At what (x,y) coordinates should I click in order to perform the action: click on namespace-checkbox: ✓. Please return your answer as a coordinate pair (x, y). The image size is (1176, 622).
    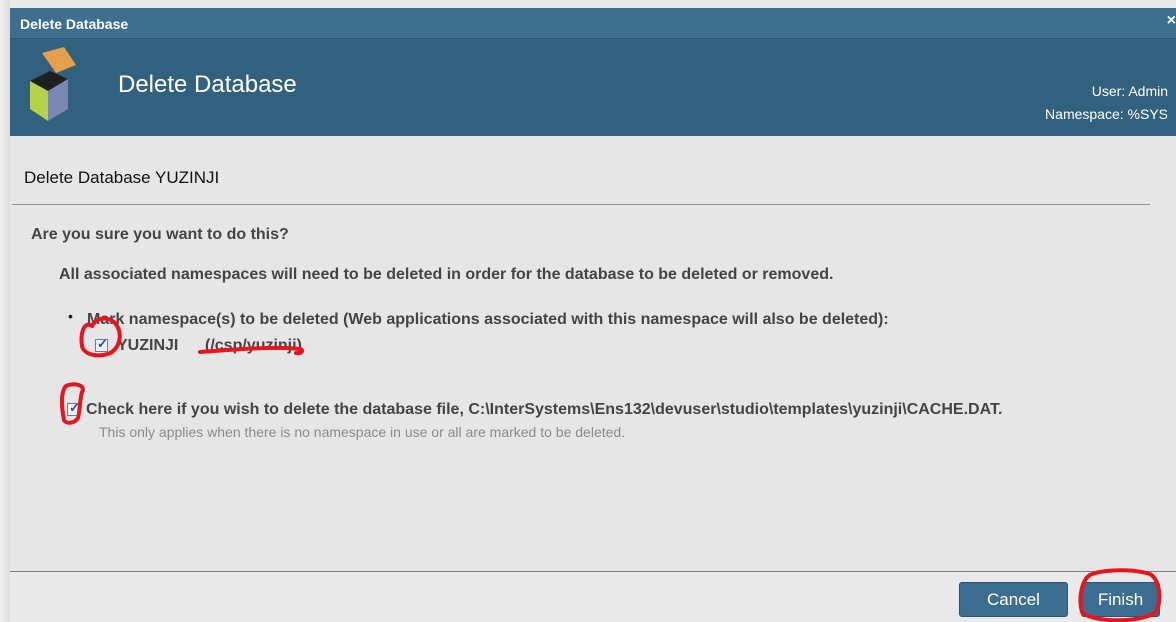
    Looking at the image, I should click on (101, 344).